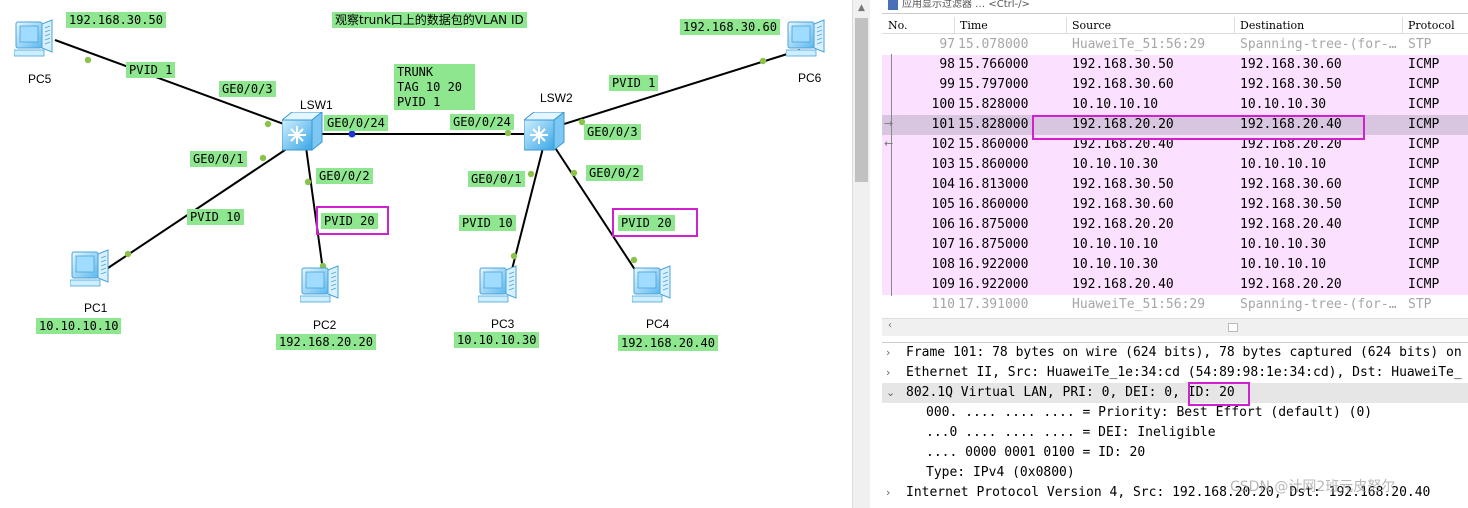 Image resolution: width=1468 pixels, height=508 pixels. Describe the element at coordinates (898, 25) in the screenshot. I see `col-no: No.` at that location.